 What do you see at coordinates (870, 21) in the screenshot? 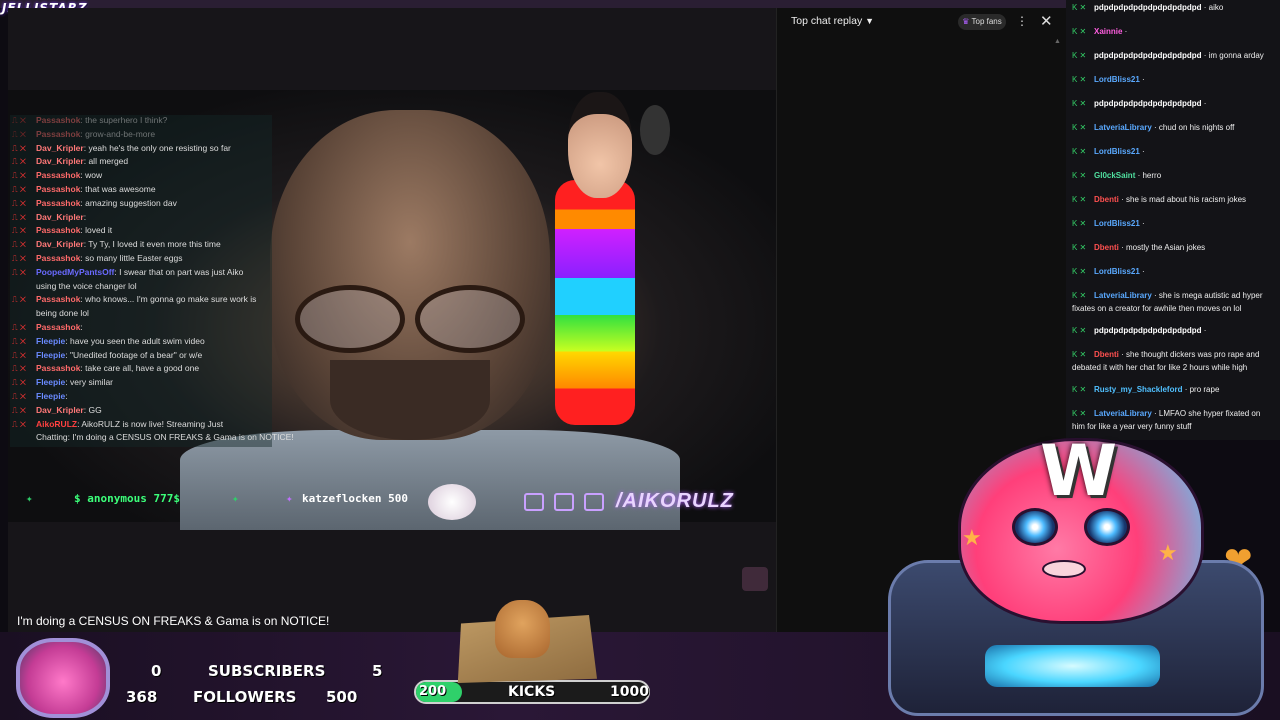
I see `chevron-down-icon: ▼` at bounding box center [870, 21].